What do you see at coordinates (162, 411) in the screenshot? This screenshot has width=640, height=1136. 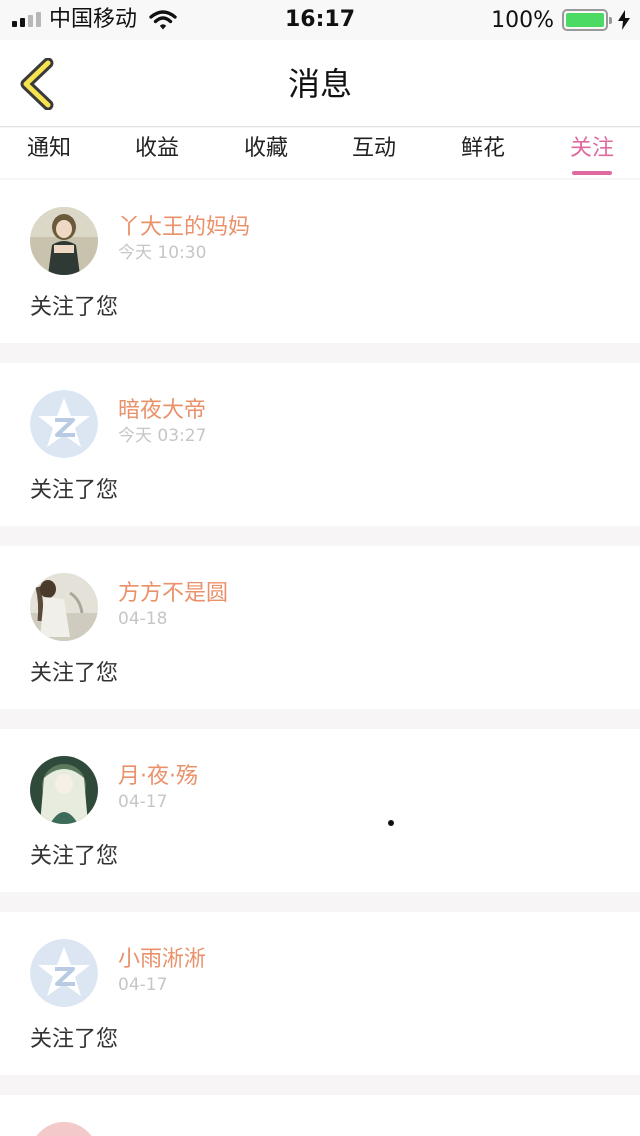 I see `user-name: 暗夜大帝` at bounding box center [162, 411].